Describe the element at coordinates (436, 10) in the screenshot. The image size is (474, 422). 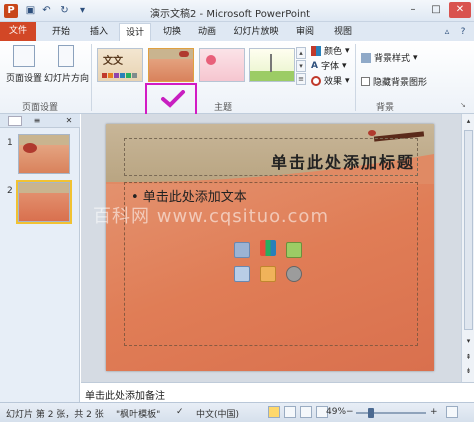
I see `maximize-button: □` at that location.